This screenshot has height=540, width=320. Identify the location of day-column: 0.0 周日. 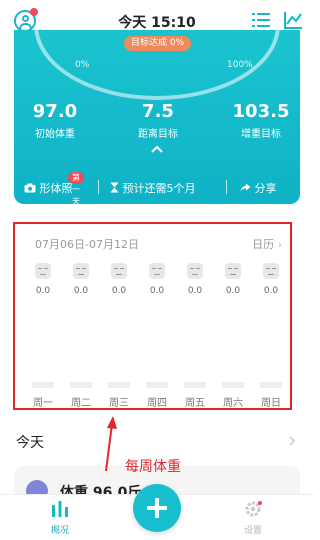
(271, 335).